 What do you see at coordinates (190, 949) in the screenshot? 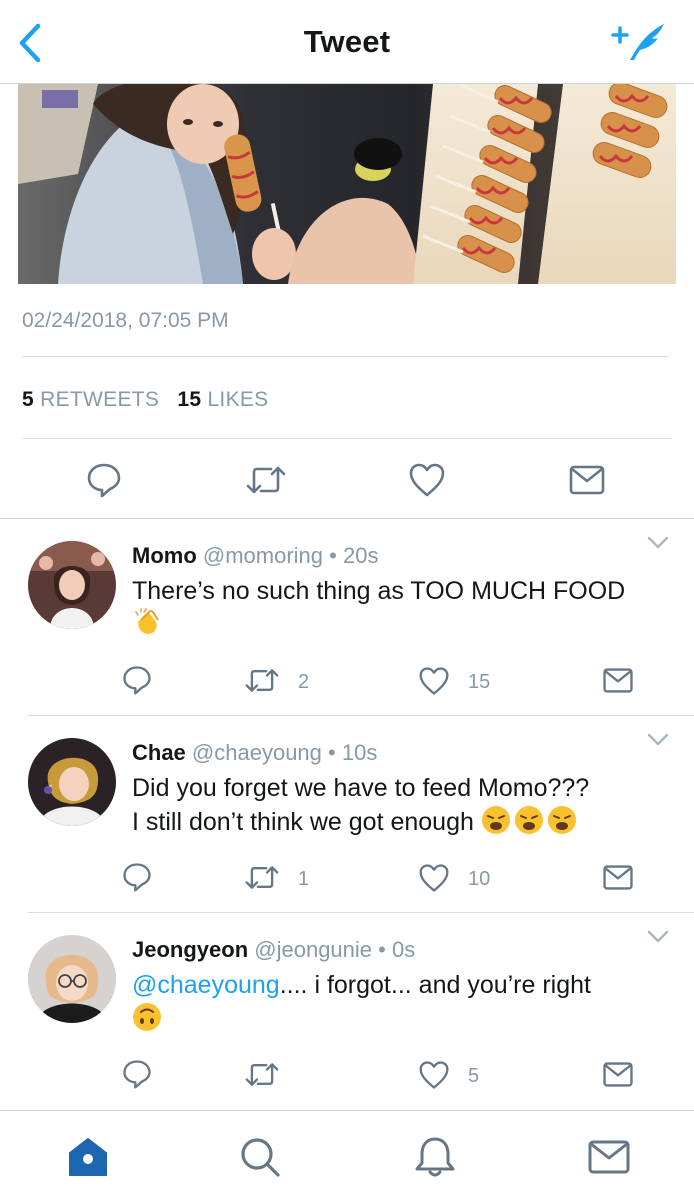
I see `reply-author-name: Jeongyeon` at bounding box center [190, 949].